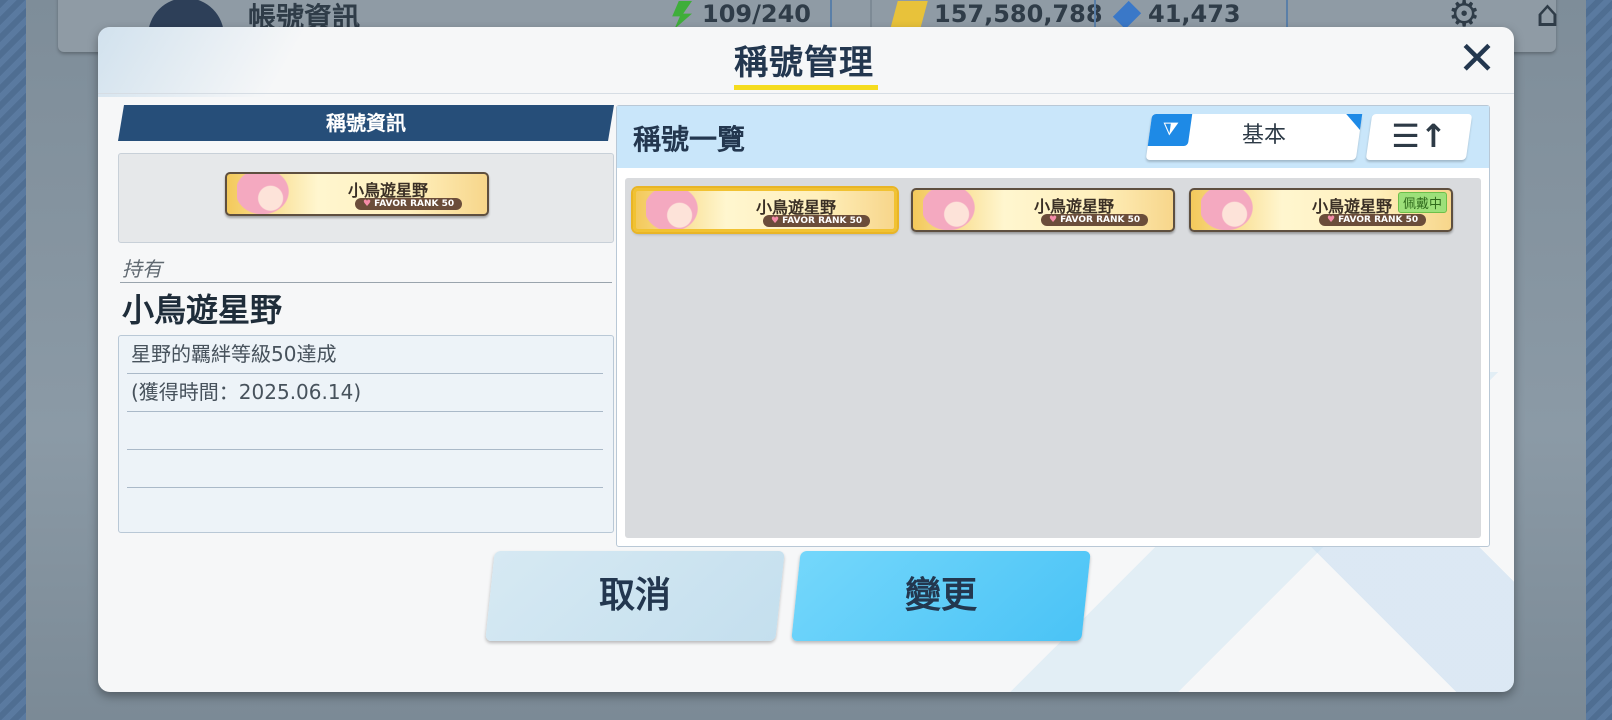 The width and height of the screenshot is (1612, 720). What do you see at coordinates (996, 14) in the screenshot?
I see `credit-resource: 157,580,788` at bounding box center [996, 14].